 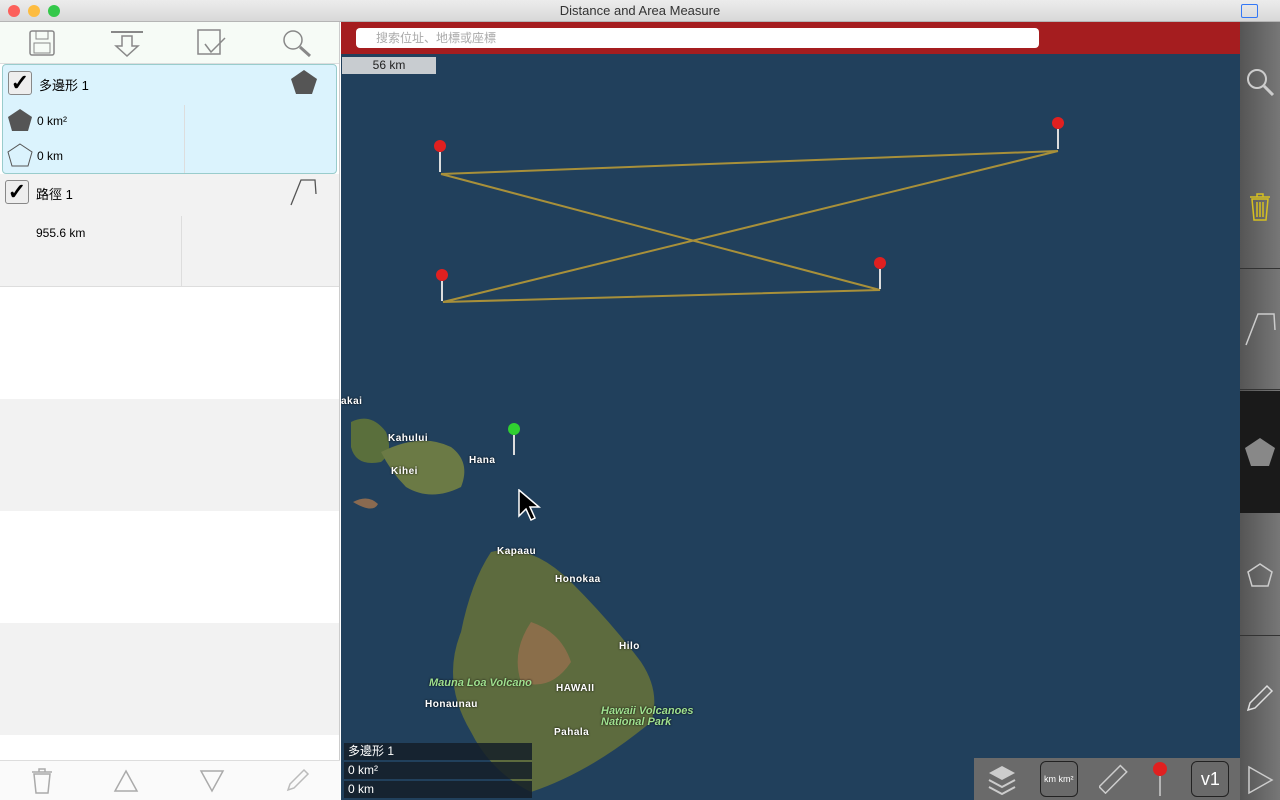 What do you see at coordinates (1160, 779) in the screenshot?
I see `pin-icon` at bounding box center [1160, 779].